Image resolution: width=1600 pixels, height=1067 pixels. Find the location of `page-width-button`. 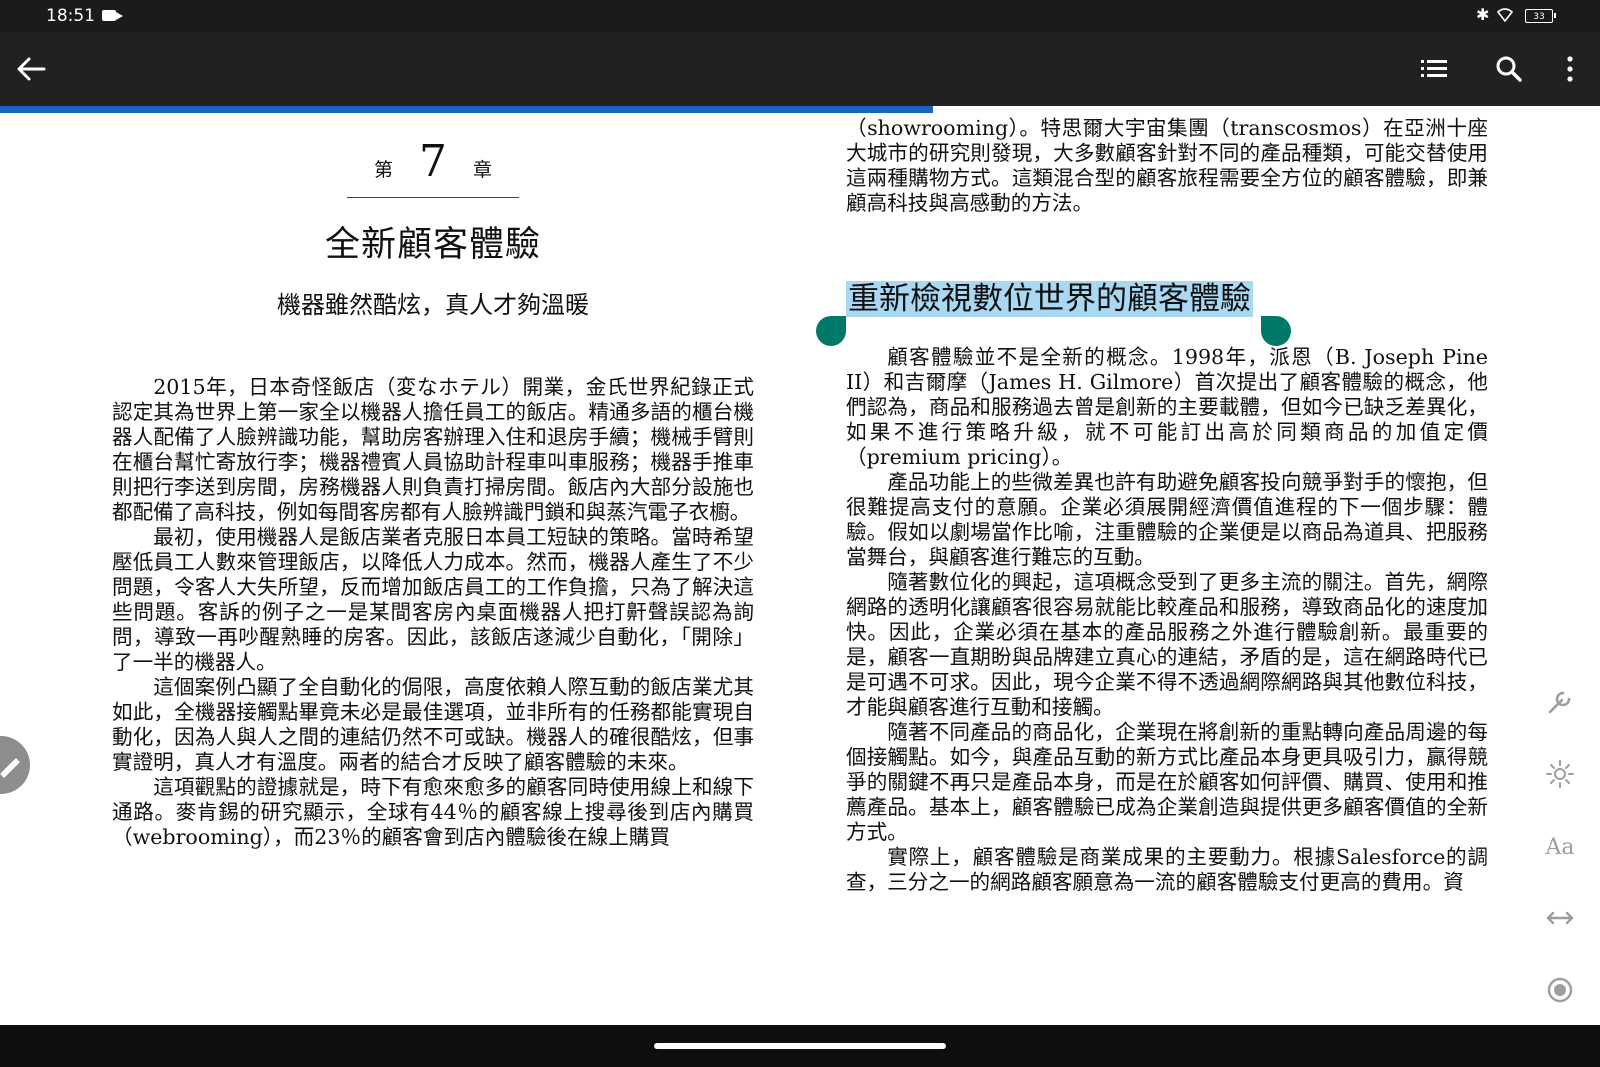

page-width-button is located at coordinates (1560, 918).